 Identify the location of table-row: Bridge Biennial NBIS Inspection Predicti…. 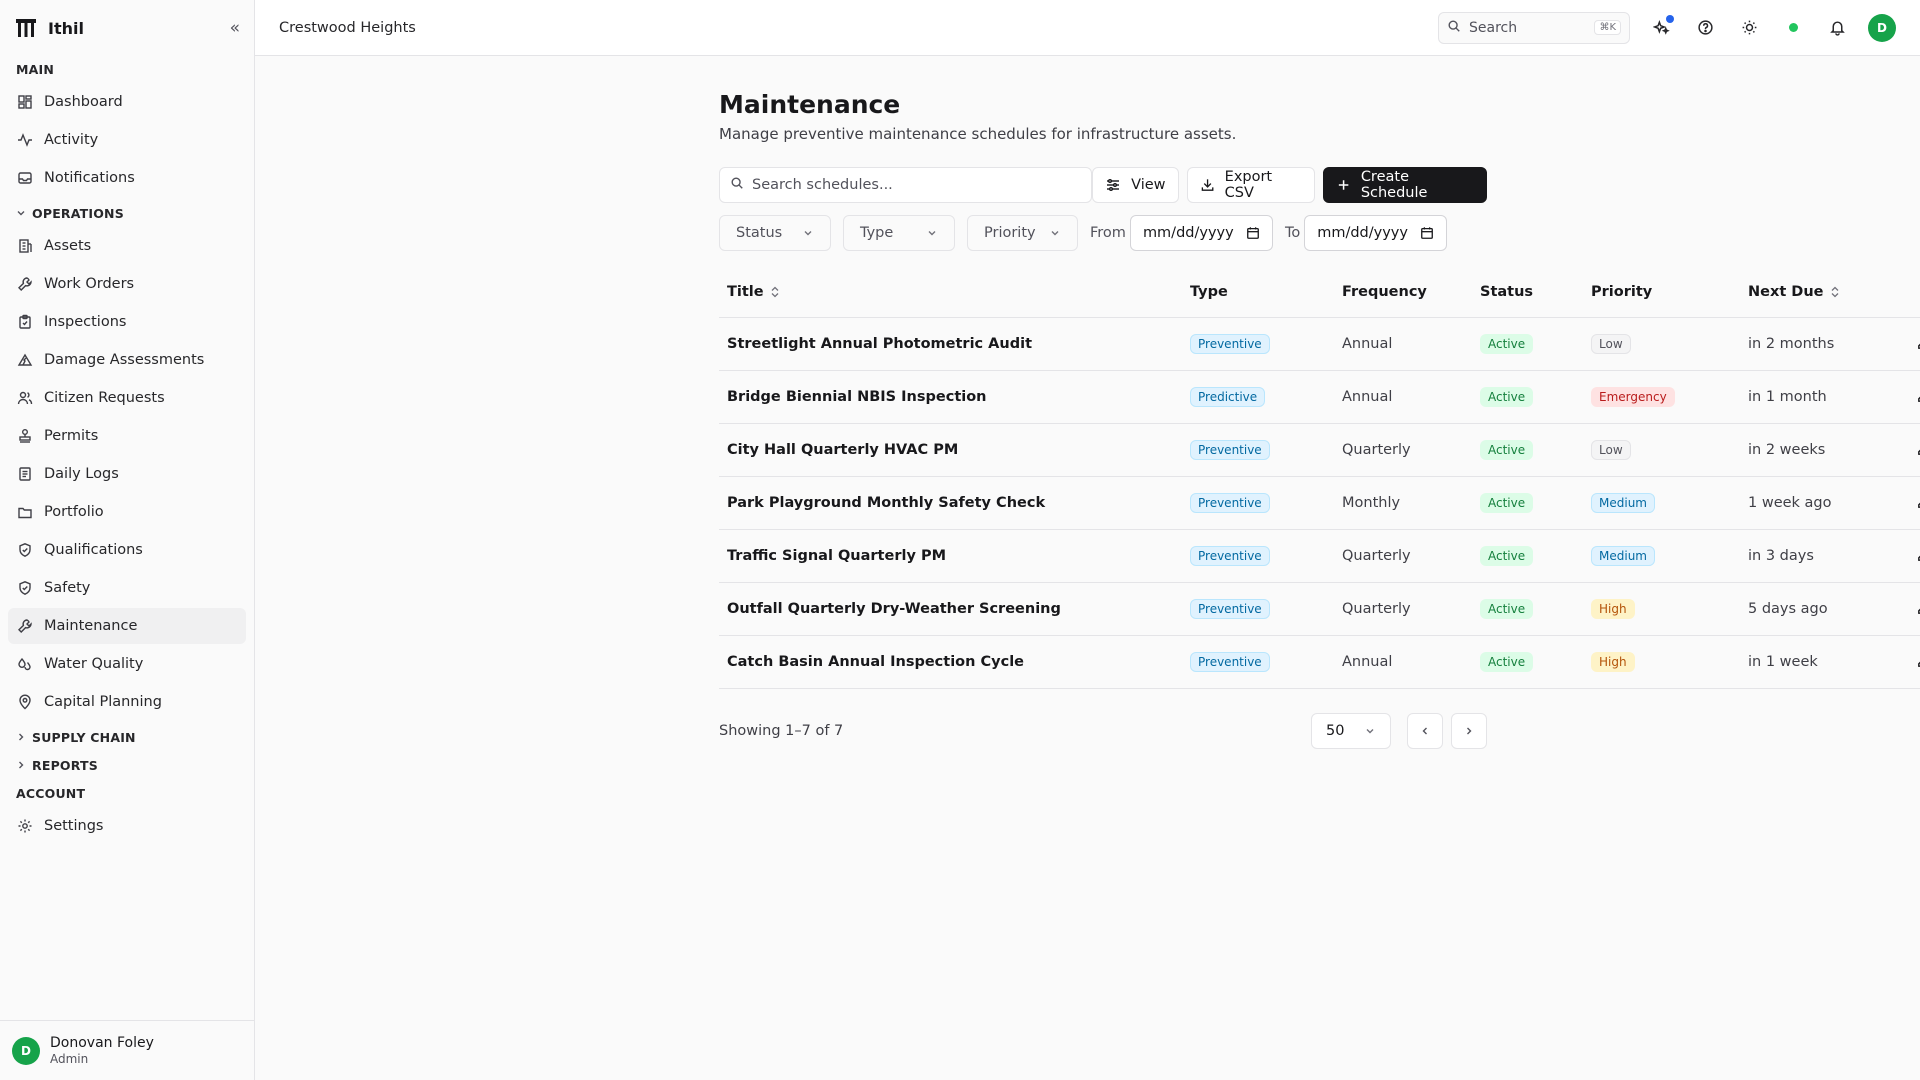
(1319, 397).